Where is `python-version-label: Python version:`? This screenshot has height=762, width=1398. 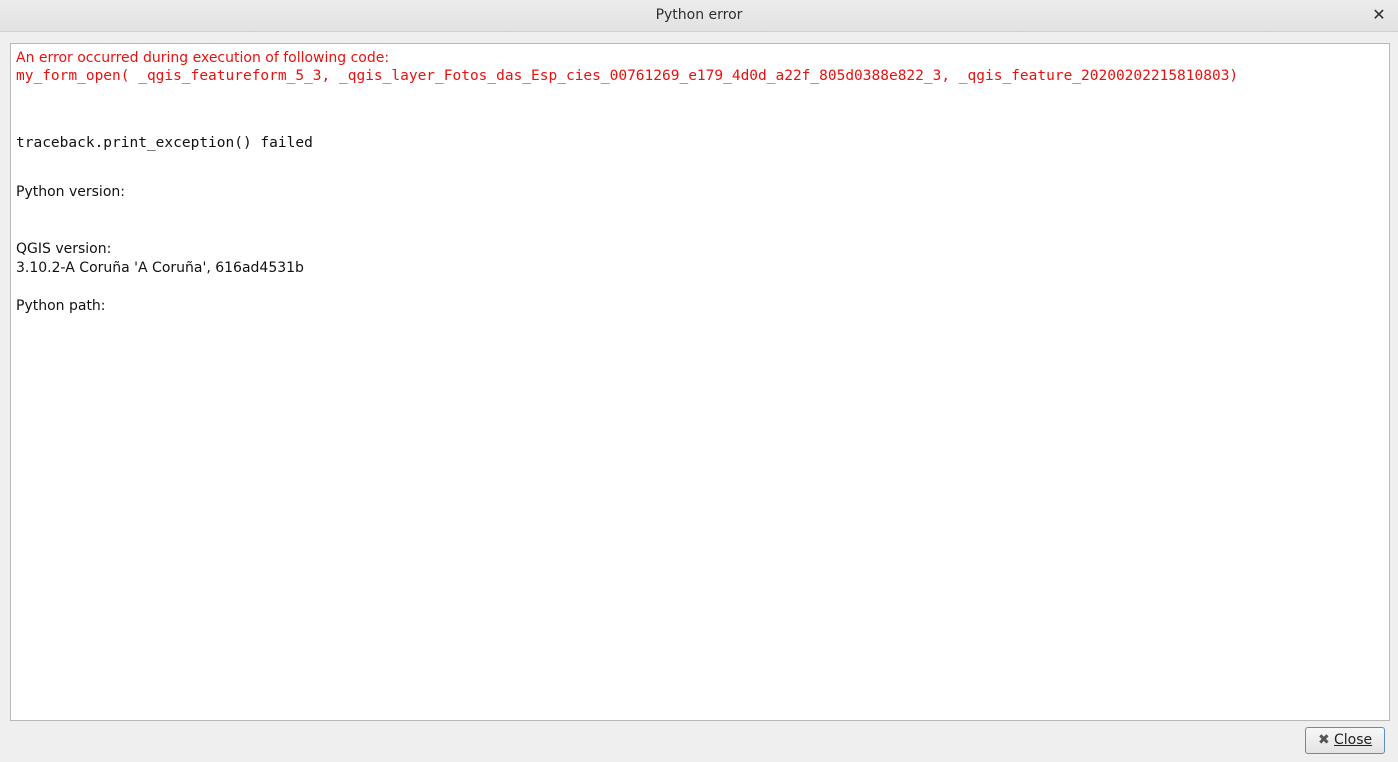 python-version-label: Python version: is located at coordinates (70, 192).